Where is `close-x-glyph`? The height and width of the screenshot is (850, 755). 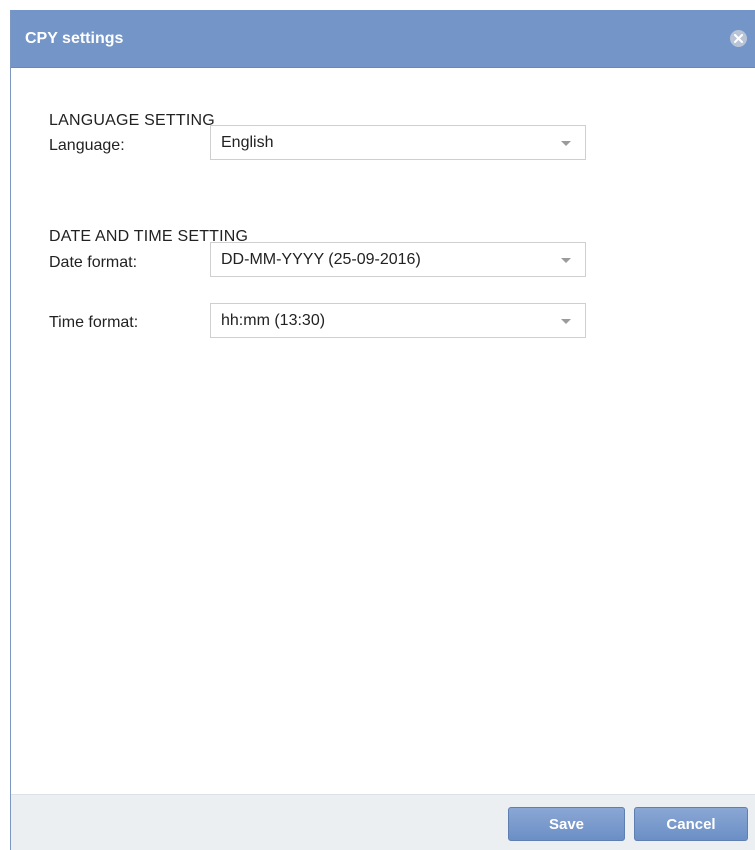
close-x-glyph is located at coordinates (738, 38).